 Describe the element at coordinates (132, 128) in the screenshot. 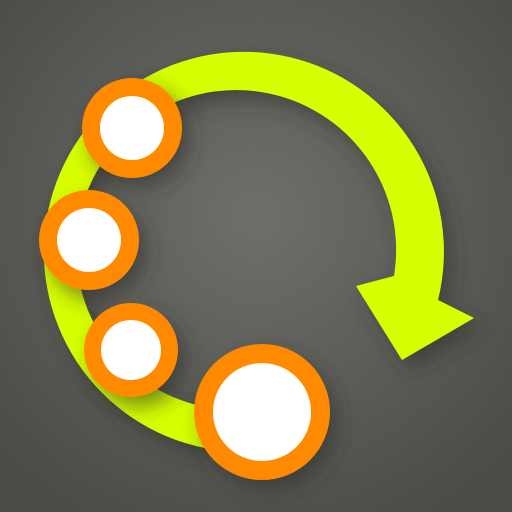

I see `node-top-fill` at that location.